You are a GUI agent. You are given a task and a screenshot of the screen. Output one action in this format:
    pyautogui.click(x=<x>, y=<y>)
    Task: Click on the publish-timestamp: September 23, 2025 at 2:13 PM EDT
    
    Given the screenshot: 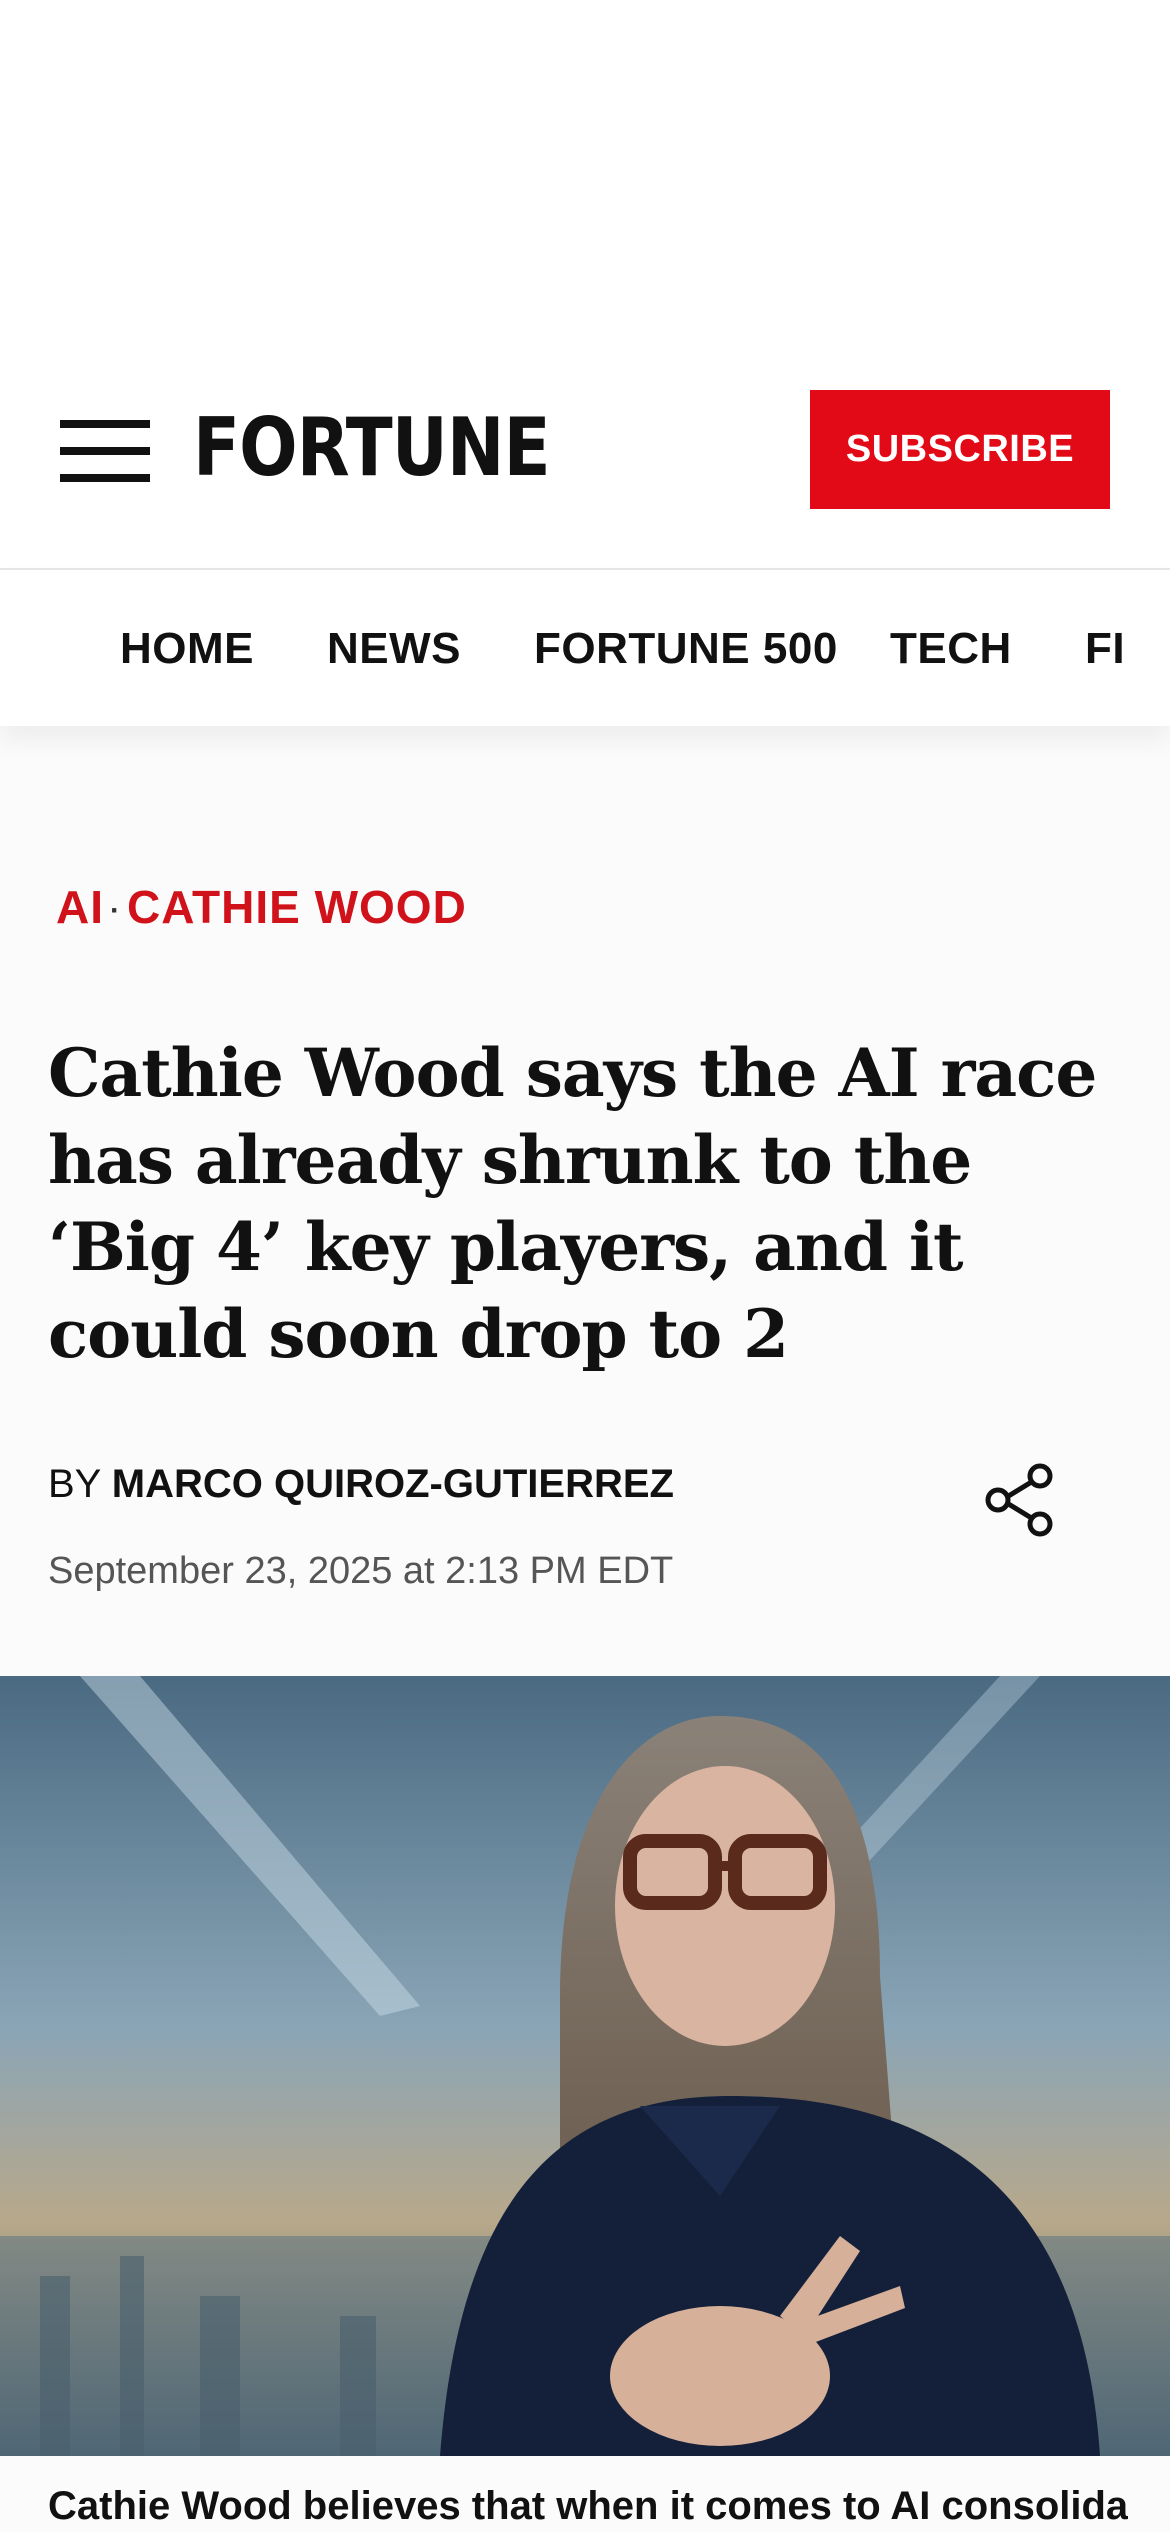 What is the action you would take?
    pyautogui.click(x=361, y=1571)
    